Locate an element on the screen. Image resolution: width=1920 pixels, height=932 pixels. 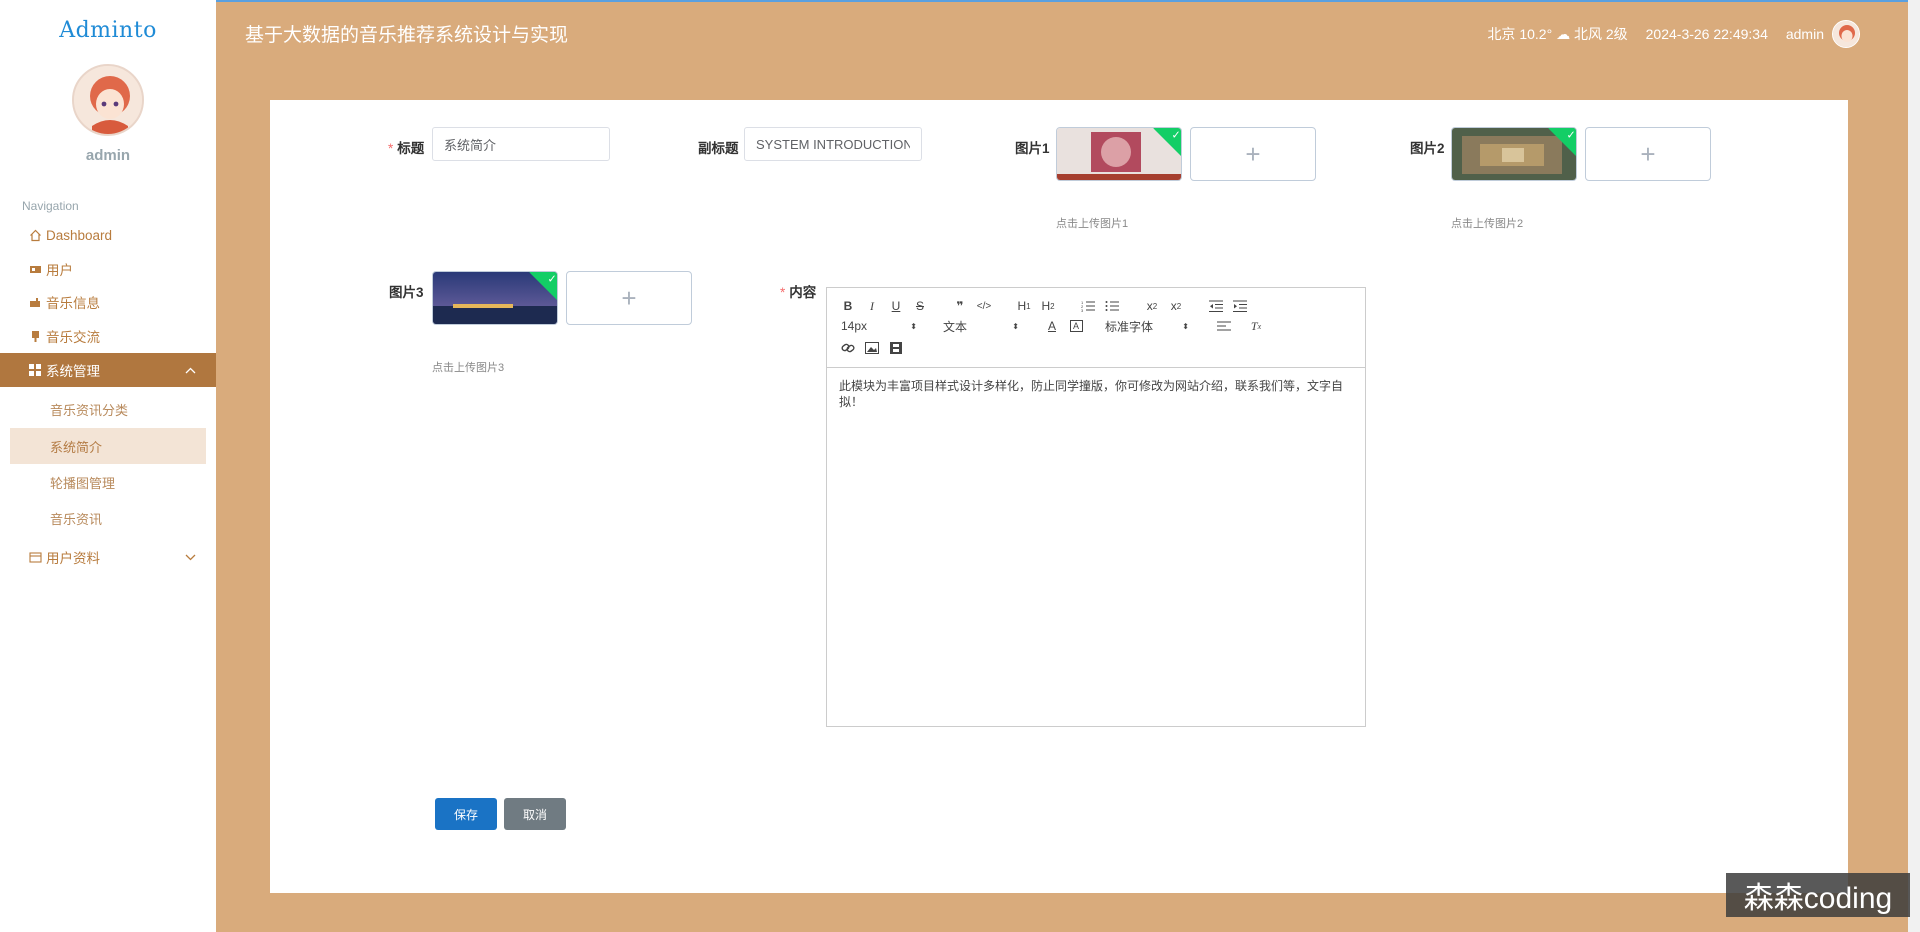
content-label: * 内容 is located at coordinates (798, 292).